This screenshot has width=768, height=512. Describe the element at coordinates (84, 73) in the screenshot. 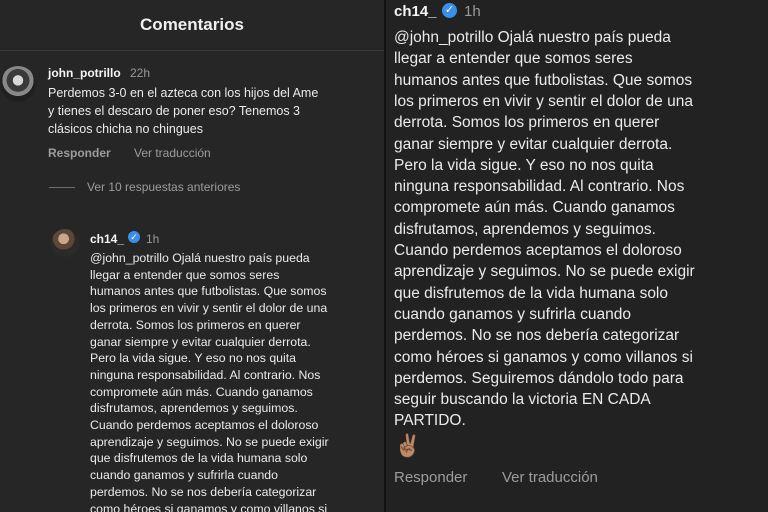

I see `comment-username: john_potrillo` at that location.